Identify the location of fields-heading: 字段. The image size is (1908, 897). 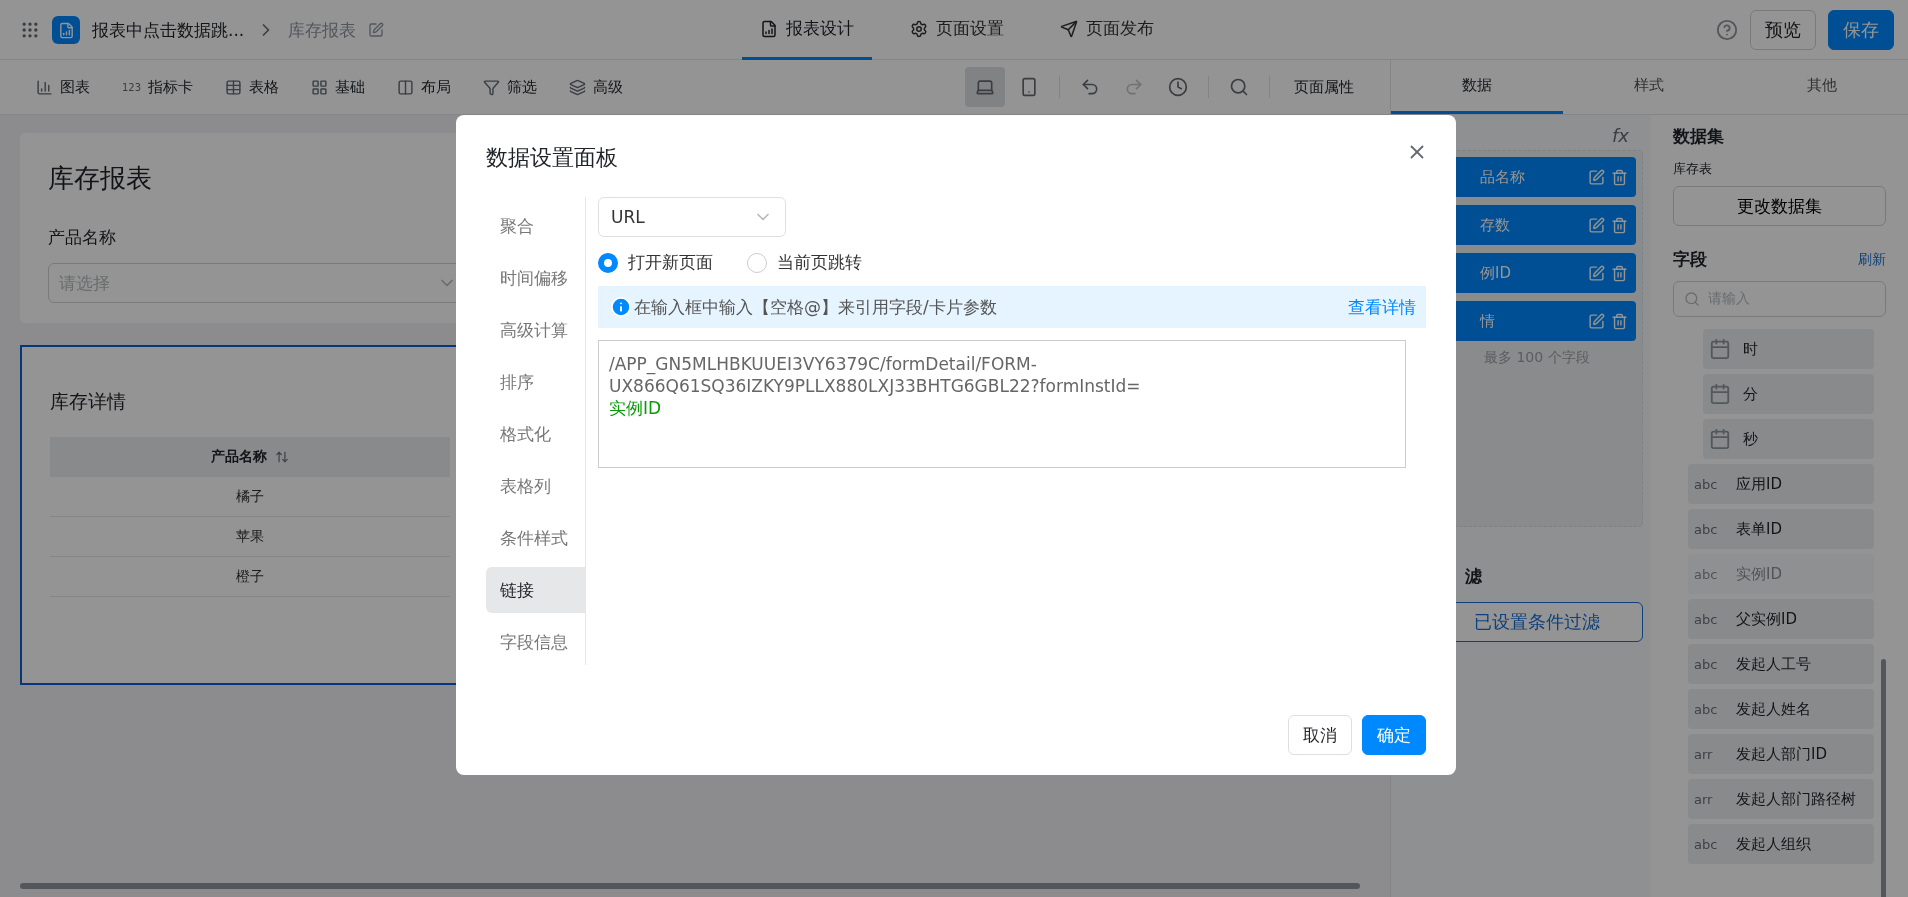
(1690, 259).